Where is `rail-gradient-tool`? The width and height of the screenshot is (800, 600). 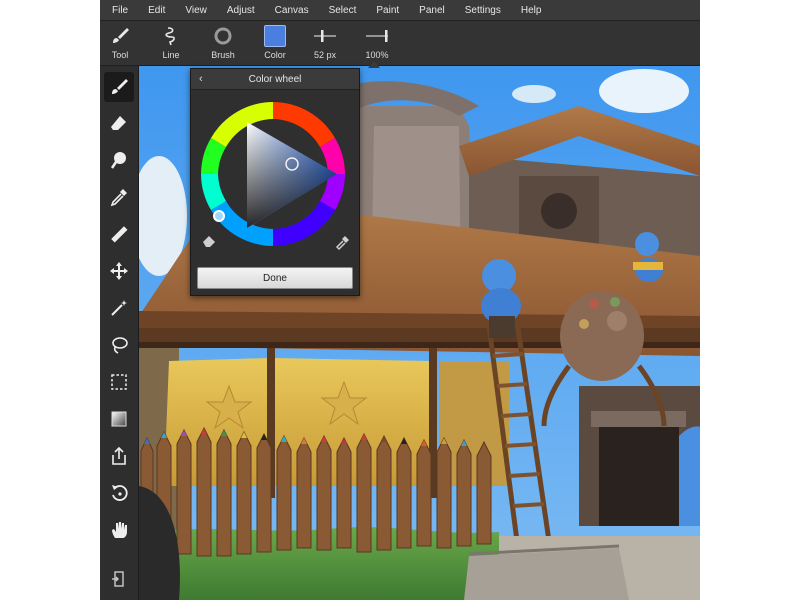
rail-gradient-tool is located at coordinates (119, 419).